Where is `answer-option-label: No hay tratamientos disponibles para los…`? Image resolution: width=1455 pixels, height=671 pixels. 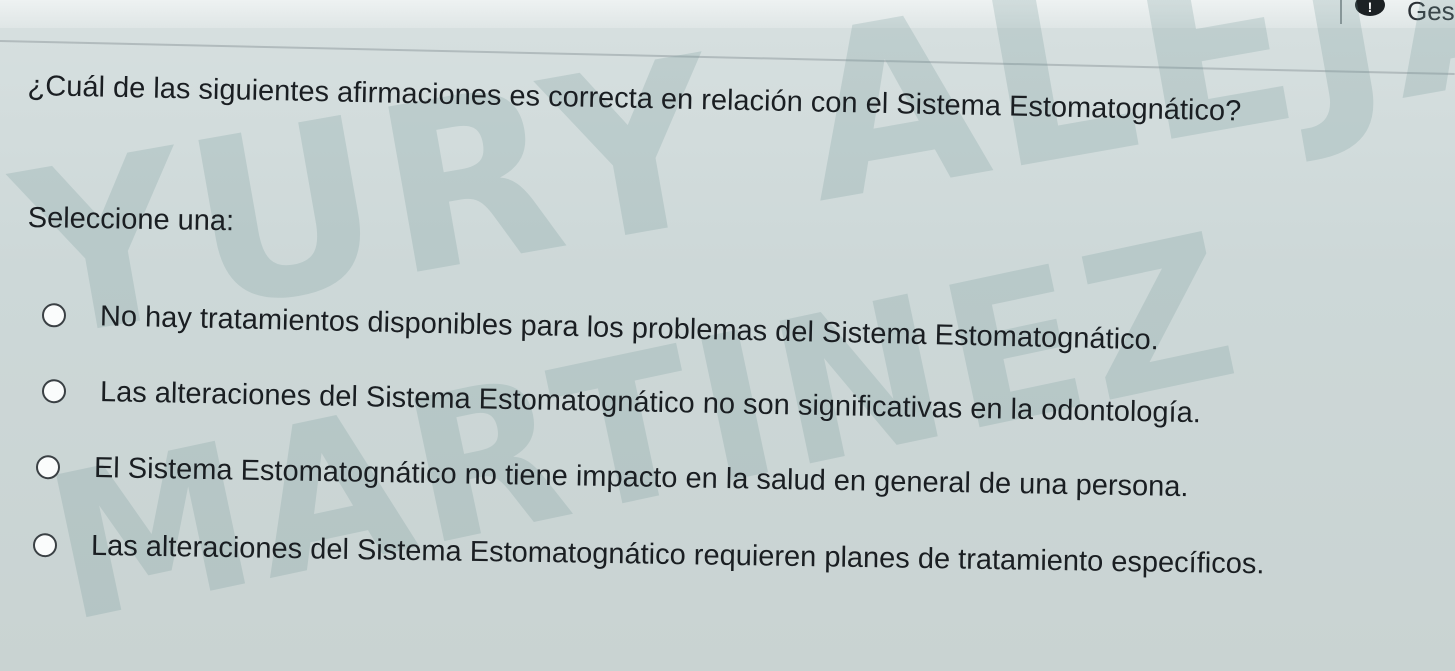
answer-option-label: No hay tratamientos disponibles para los… is located at coordinates (630, 328).